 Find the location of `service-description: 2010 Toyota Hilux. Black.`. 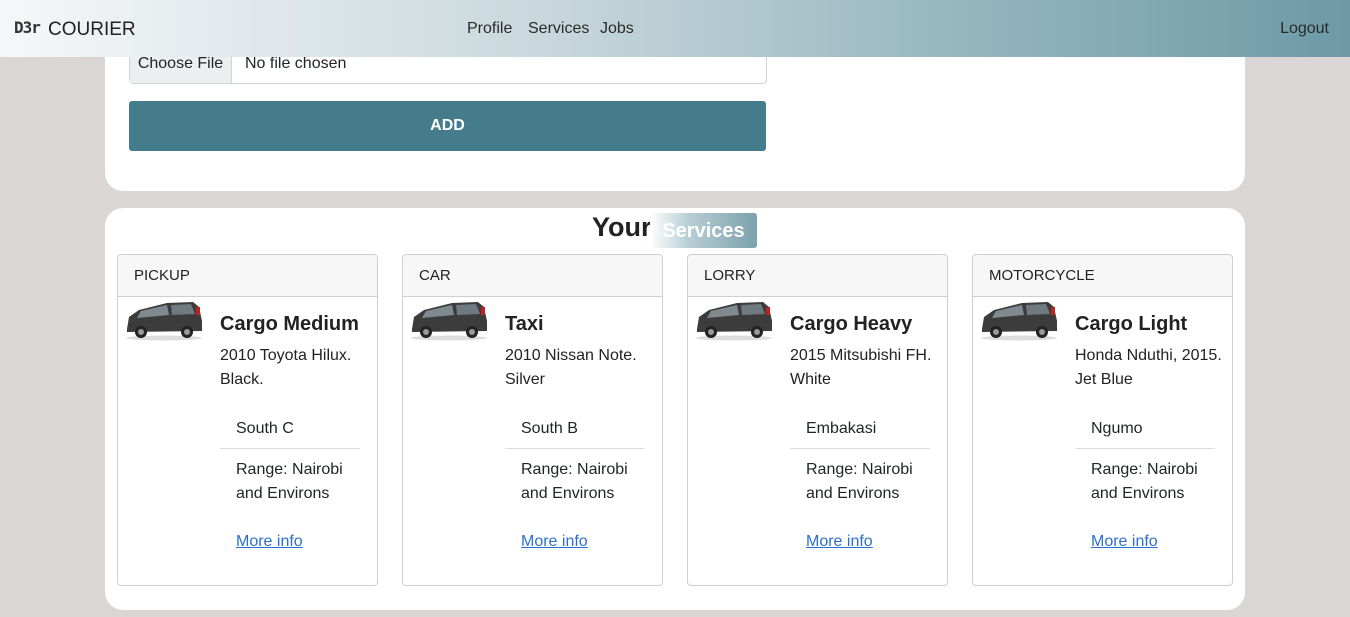

service-description: 2010 Toyota Hilux. Black. is located at coordinates (286, 367).